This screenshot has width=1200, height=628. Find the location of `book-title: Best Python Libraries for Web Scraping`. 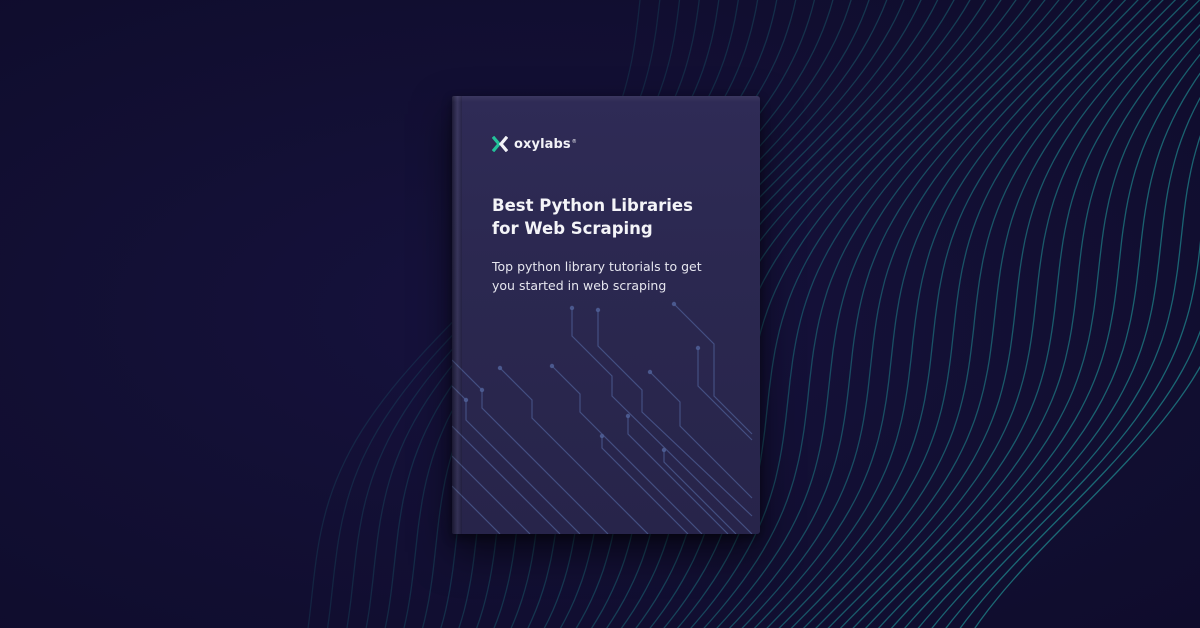

book-title: Best Python Libraries for Web Scraping is located at coordinates (612, 217).